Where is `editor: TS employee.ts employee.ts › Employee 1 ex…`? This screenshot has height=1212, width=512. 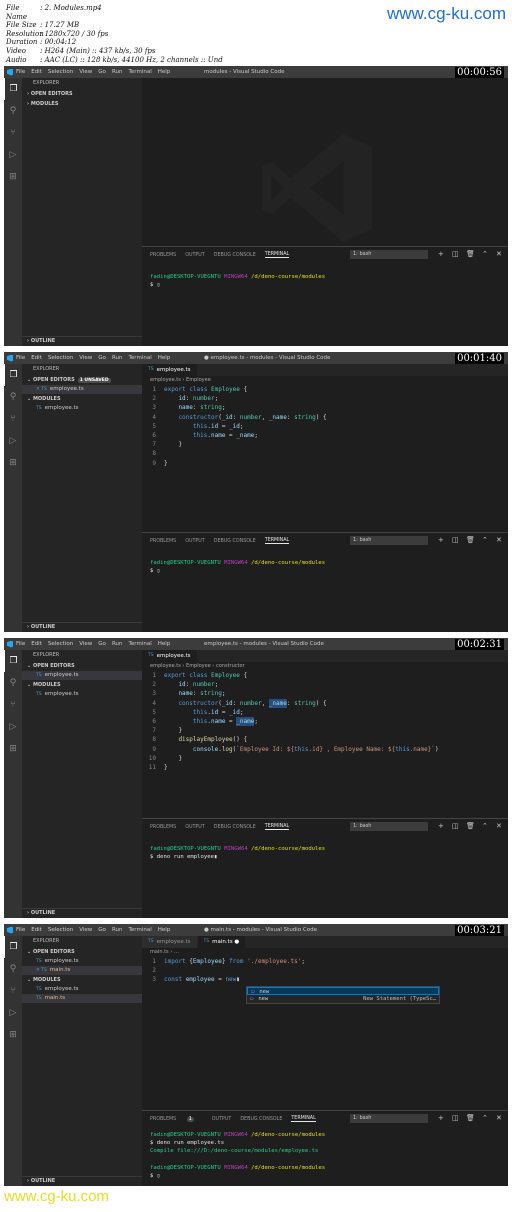
editor: TS employee.ts employee.ts › Employee 1 ex… is located at coordinates (325, 448).